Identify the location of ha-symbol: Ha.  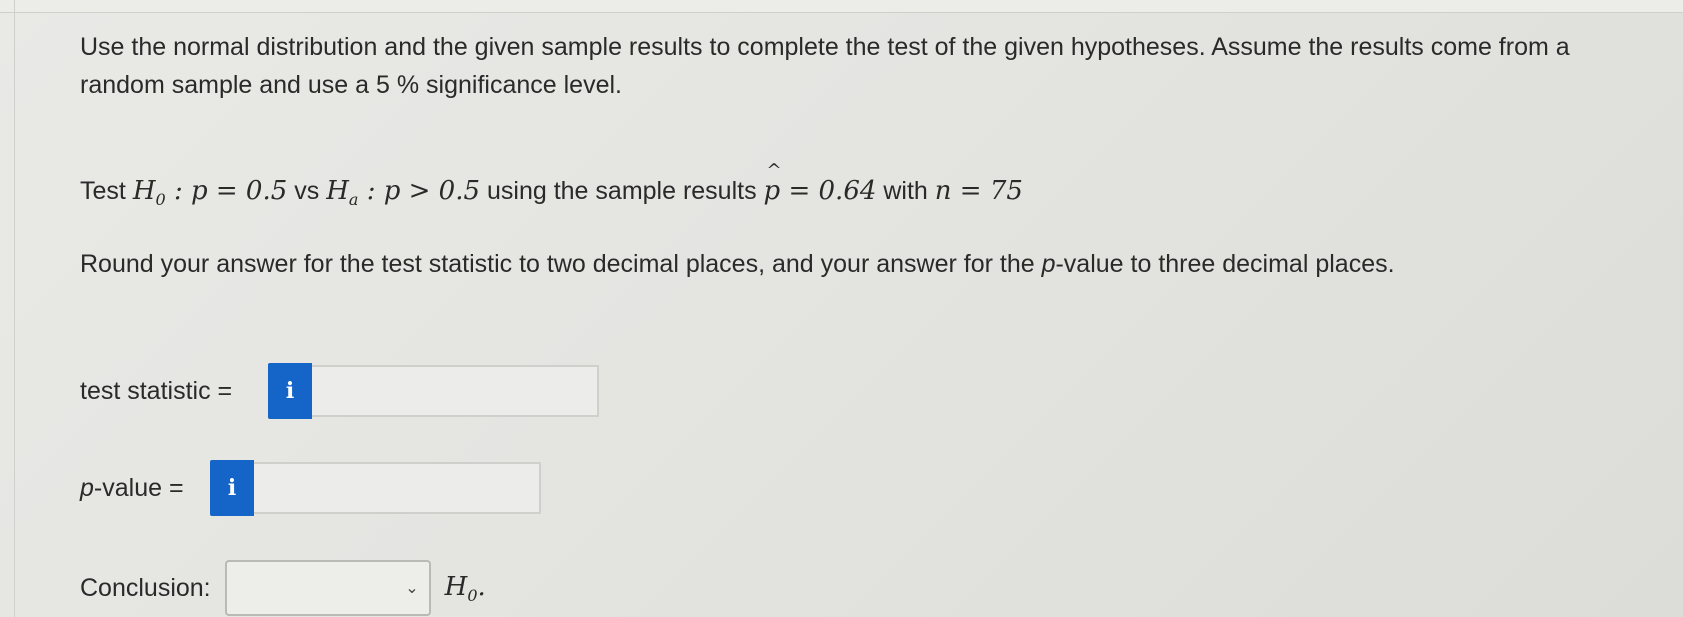
(342, 192).